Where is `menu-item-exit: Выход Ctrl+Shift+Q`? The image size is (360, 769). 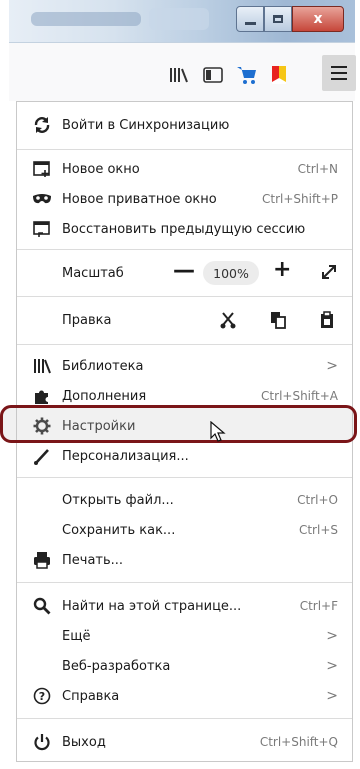
menu-item-exit: Выход Ctrl+Shift+Q is located at coordinates (184, 742).